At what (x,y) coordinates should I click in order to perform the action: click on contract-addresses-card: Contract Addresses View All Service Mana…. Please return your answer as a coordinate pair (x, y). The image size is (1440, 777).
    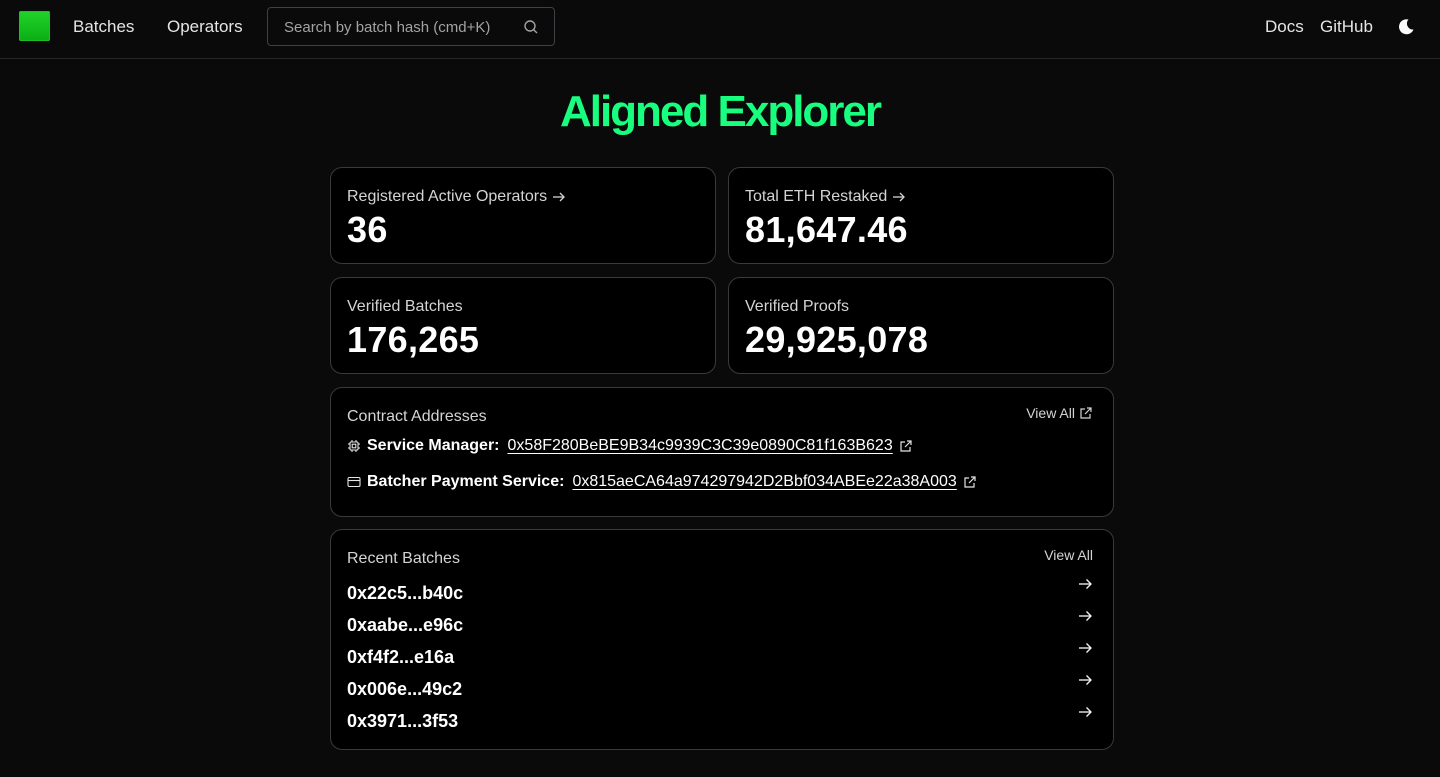
    Looking at the image, I should click on (722, 452).